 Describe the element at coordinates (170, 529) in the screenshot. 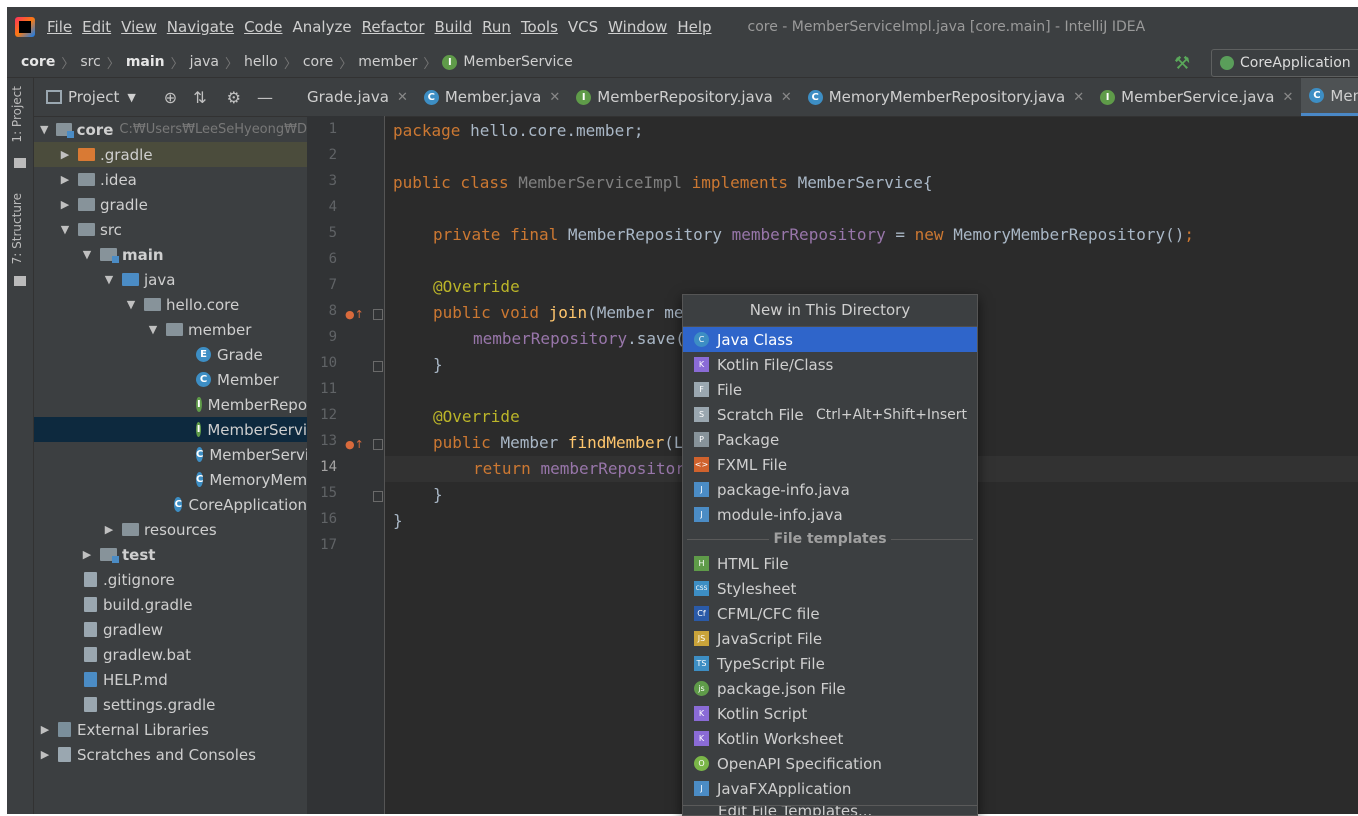

I see `tree-row-resources: ▶ resources` at that location.